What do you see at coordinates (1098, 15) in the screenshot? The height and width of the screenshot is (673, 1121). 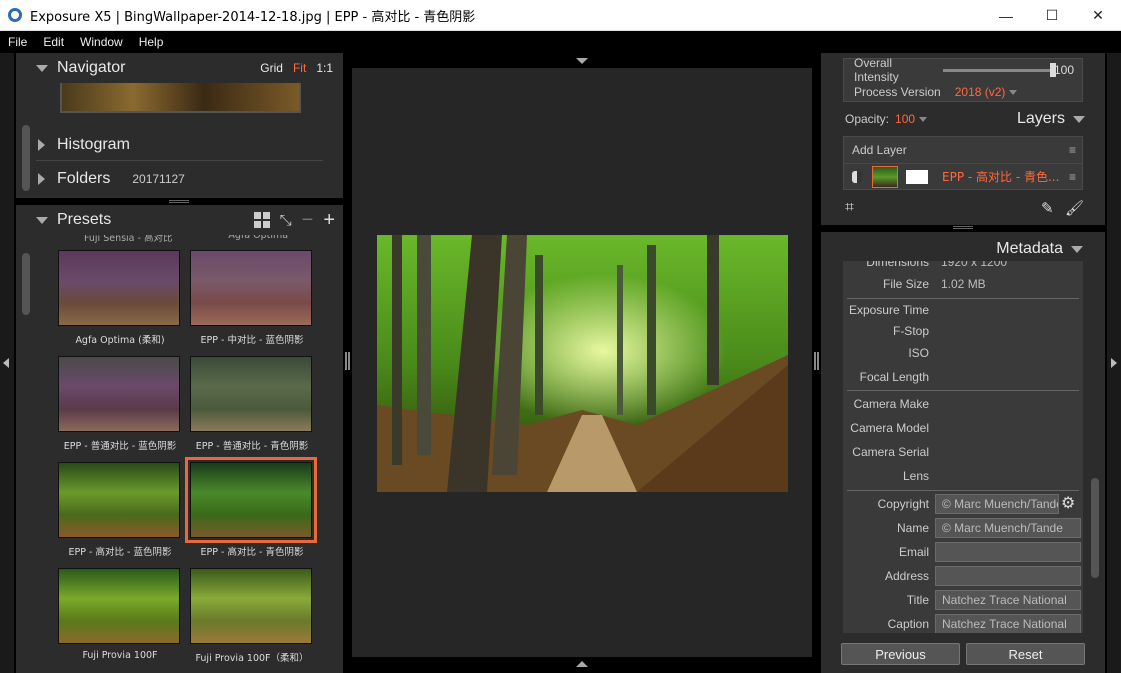 I see `close-button: ✕` at bounding box center [1098, 15].